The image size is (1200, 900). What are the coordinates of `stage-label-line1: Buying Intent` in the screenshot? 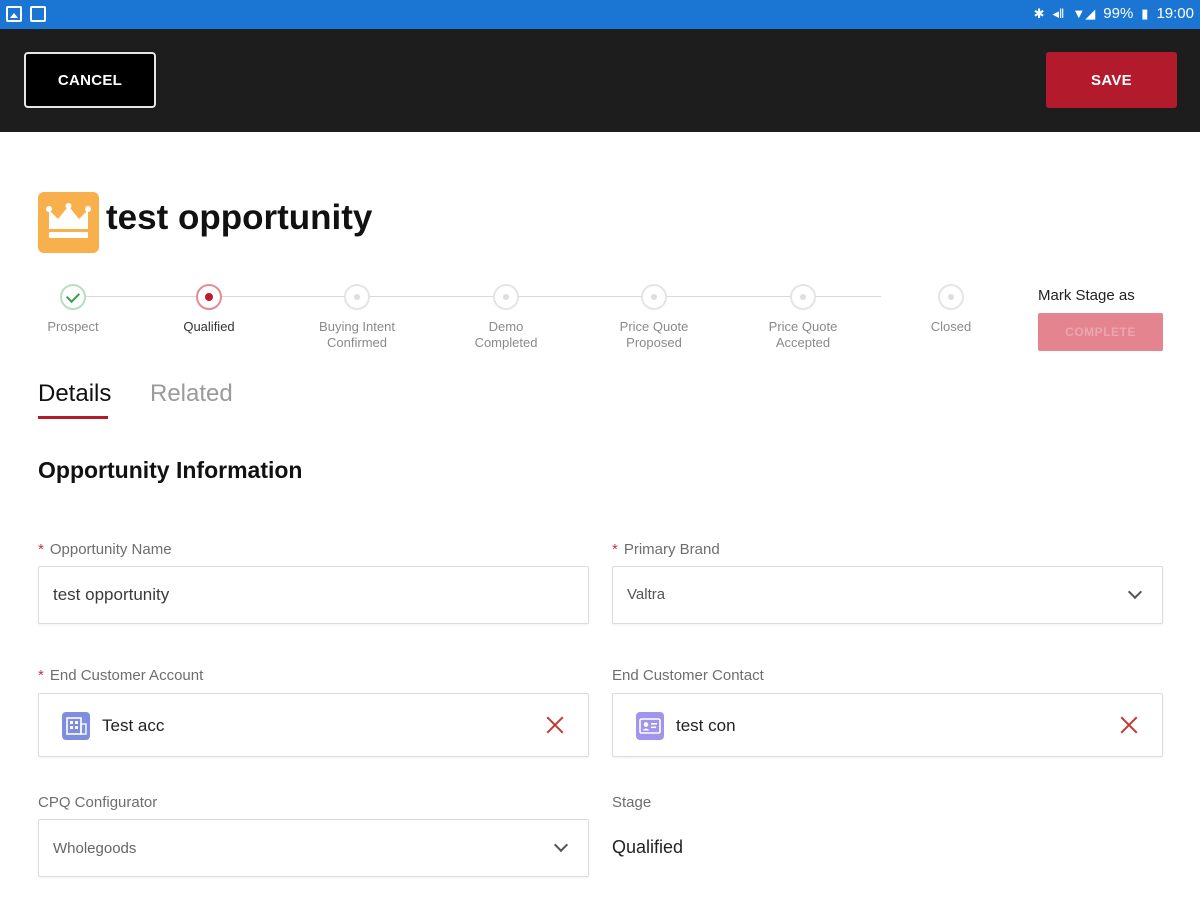 It's located at (357, 326).